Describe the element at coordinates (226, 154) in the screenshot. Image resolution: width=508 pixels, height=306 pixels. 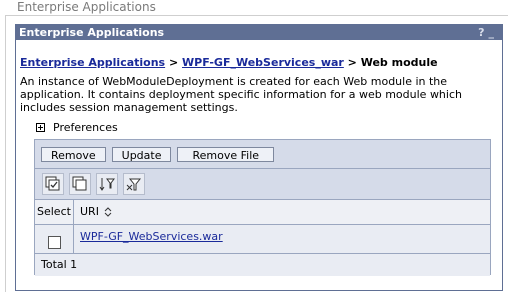
I see `remove-file-button: Remove File` at that location.